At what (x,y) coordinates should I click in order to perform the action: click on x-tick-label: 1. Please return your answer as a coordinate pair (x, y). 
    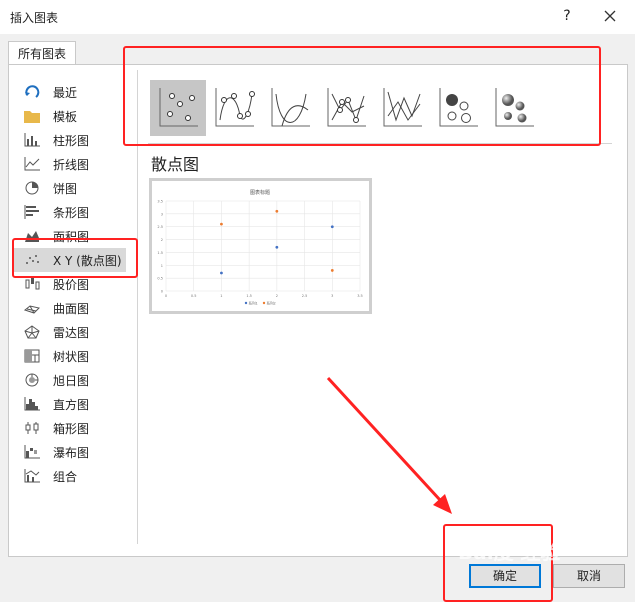
    Looking at the image, I should click on (221, 296).